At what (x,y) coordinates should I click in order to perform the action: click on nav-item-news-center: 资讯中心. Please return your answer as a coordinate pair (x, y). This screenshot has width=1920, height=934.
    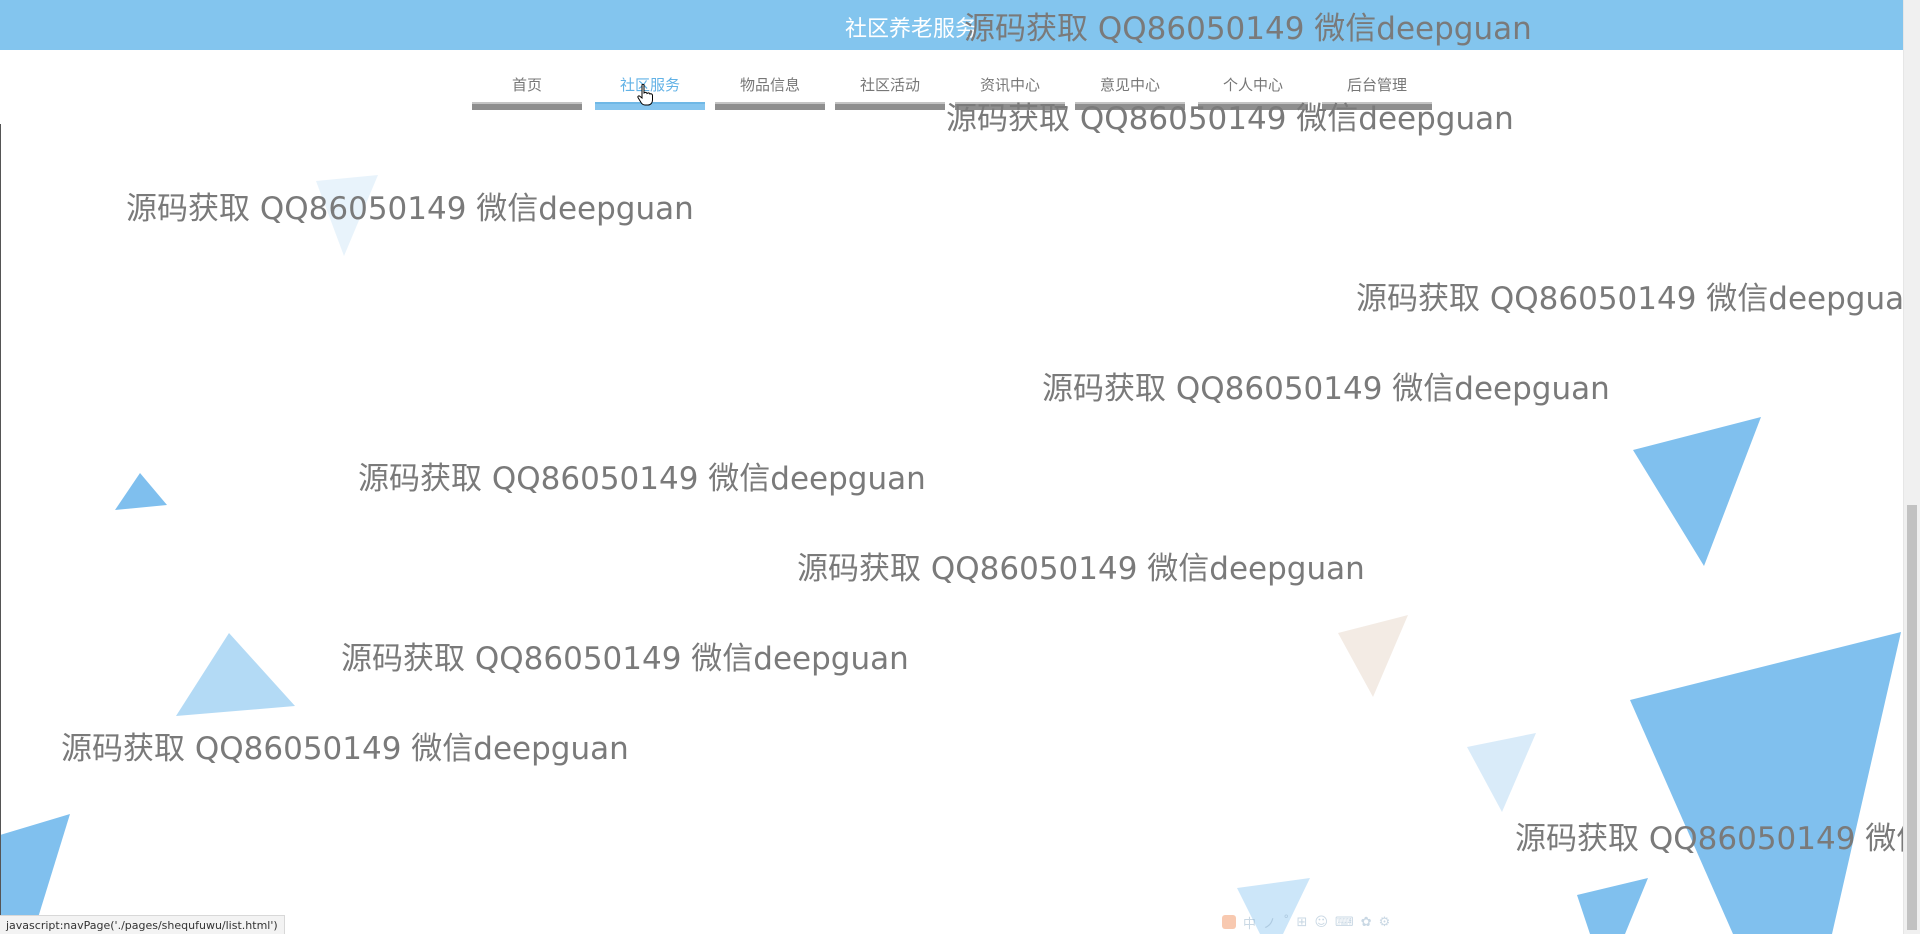
    Looking at the image, I should click on (1010, 87).